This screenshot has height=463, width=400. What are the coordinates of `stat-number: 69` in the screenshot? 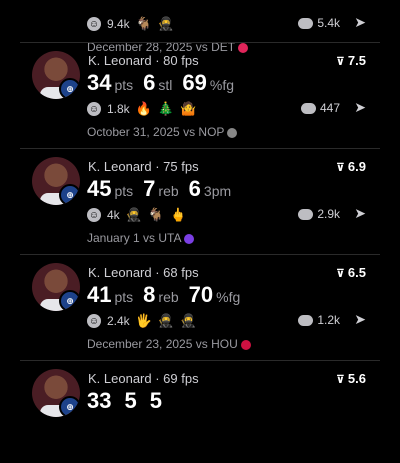 It's located at (194, 82).